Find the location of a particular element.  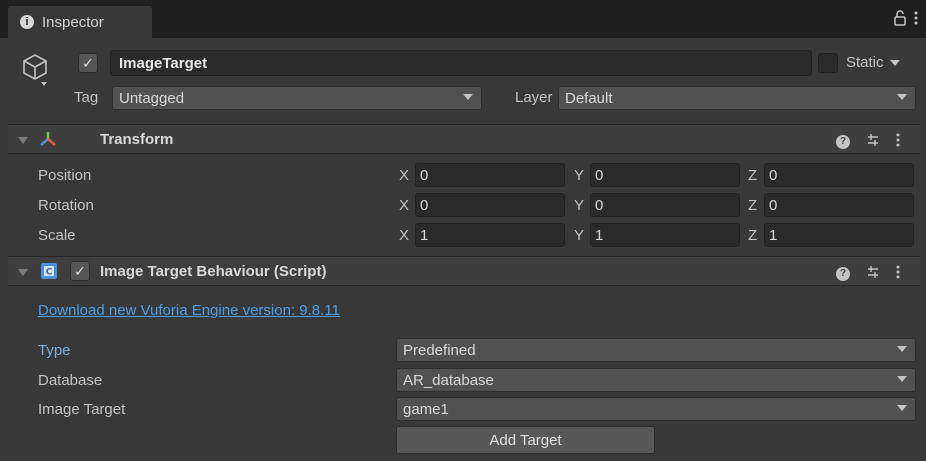

info-icon: i is located at coordinates (27, 22).